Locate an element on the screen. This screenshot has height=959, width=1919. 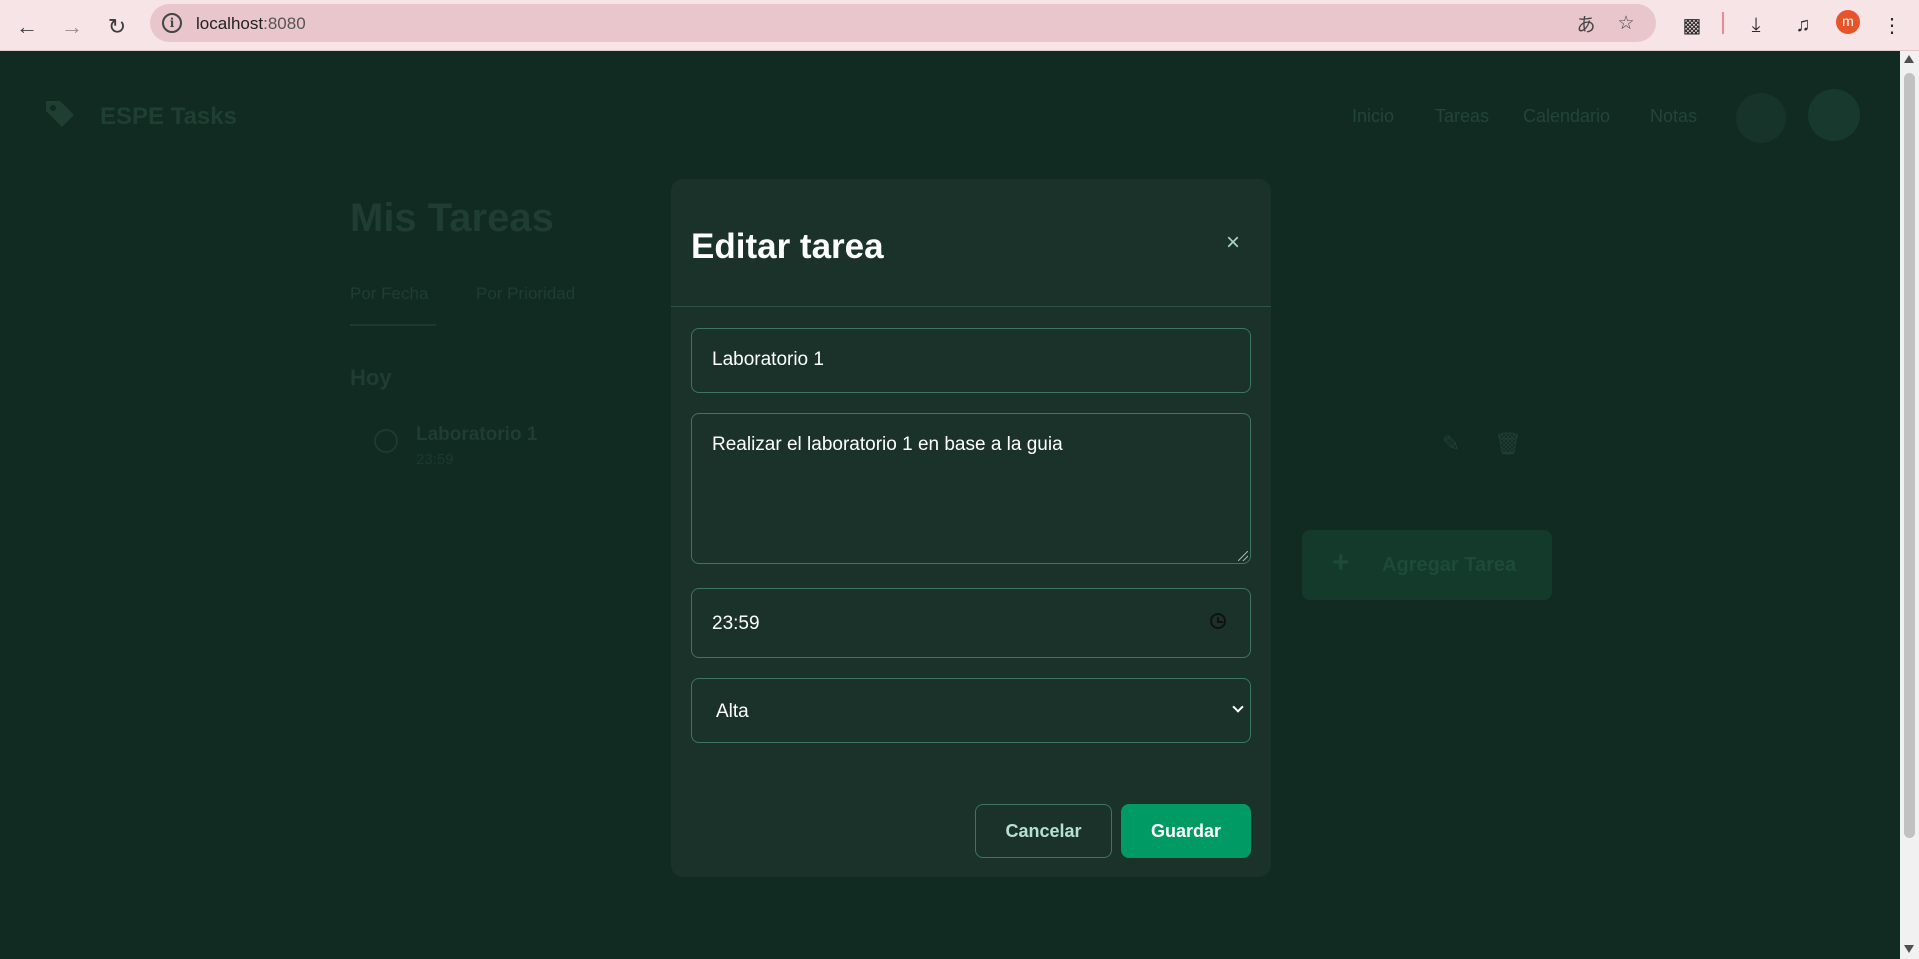
browser-toolbar: ← → ↻ i localhost:8080 あ ☆ ▩ ⤓ ♫ m ⋮ is located at coordinates (959, 25).